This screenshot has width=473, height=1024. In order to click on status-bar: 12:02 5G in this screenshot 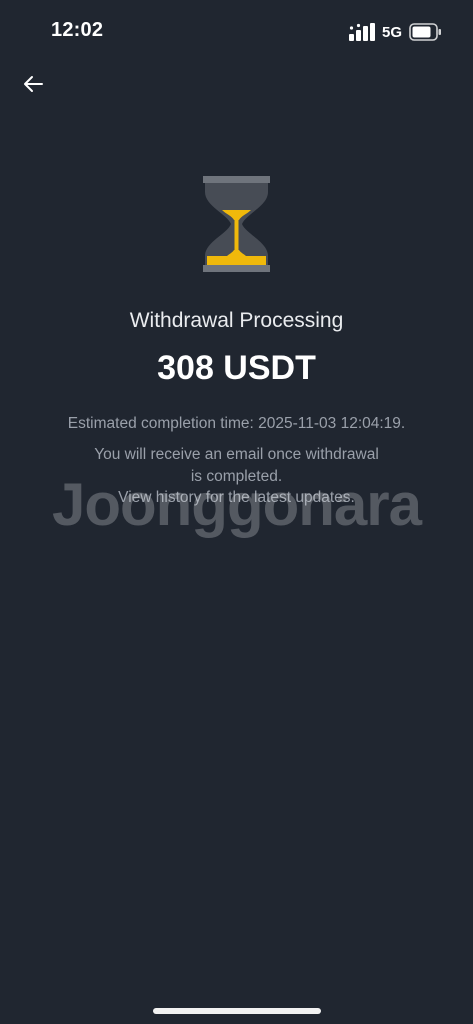, I will do `click(236, 32)`.